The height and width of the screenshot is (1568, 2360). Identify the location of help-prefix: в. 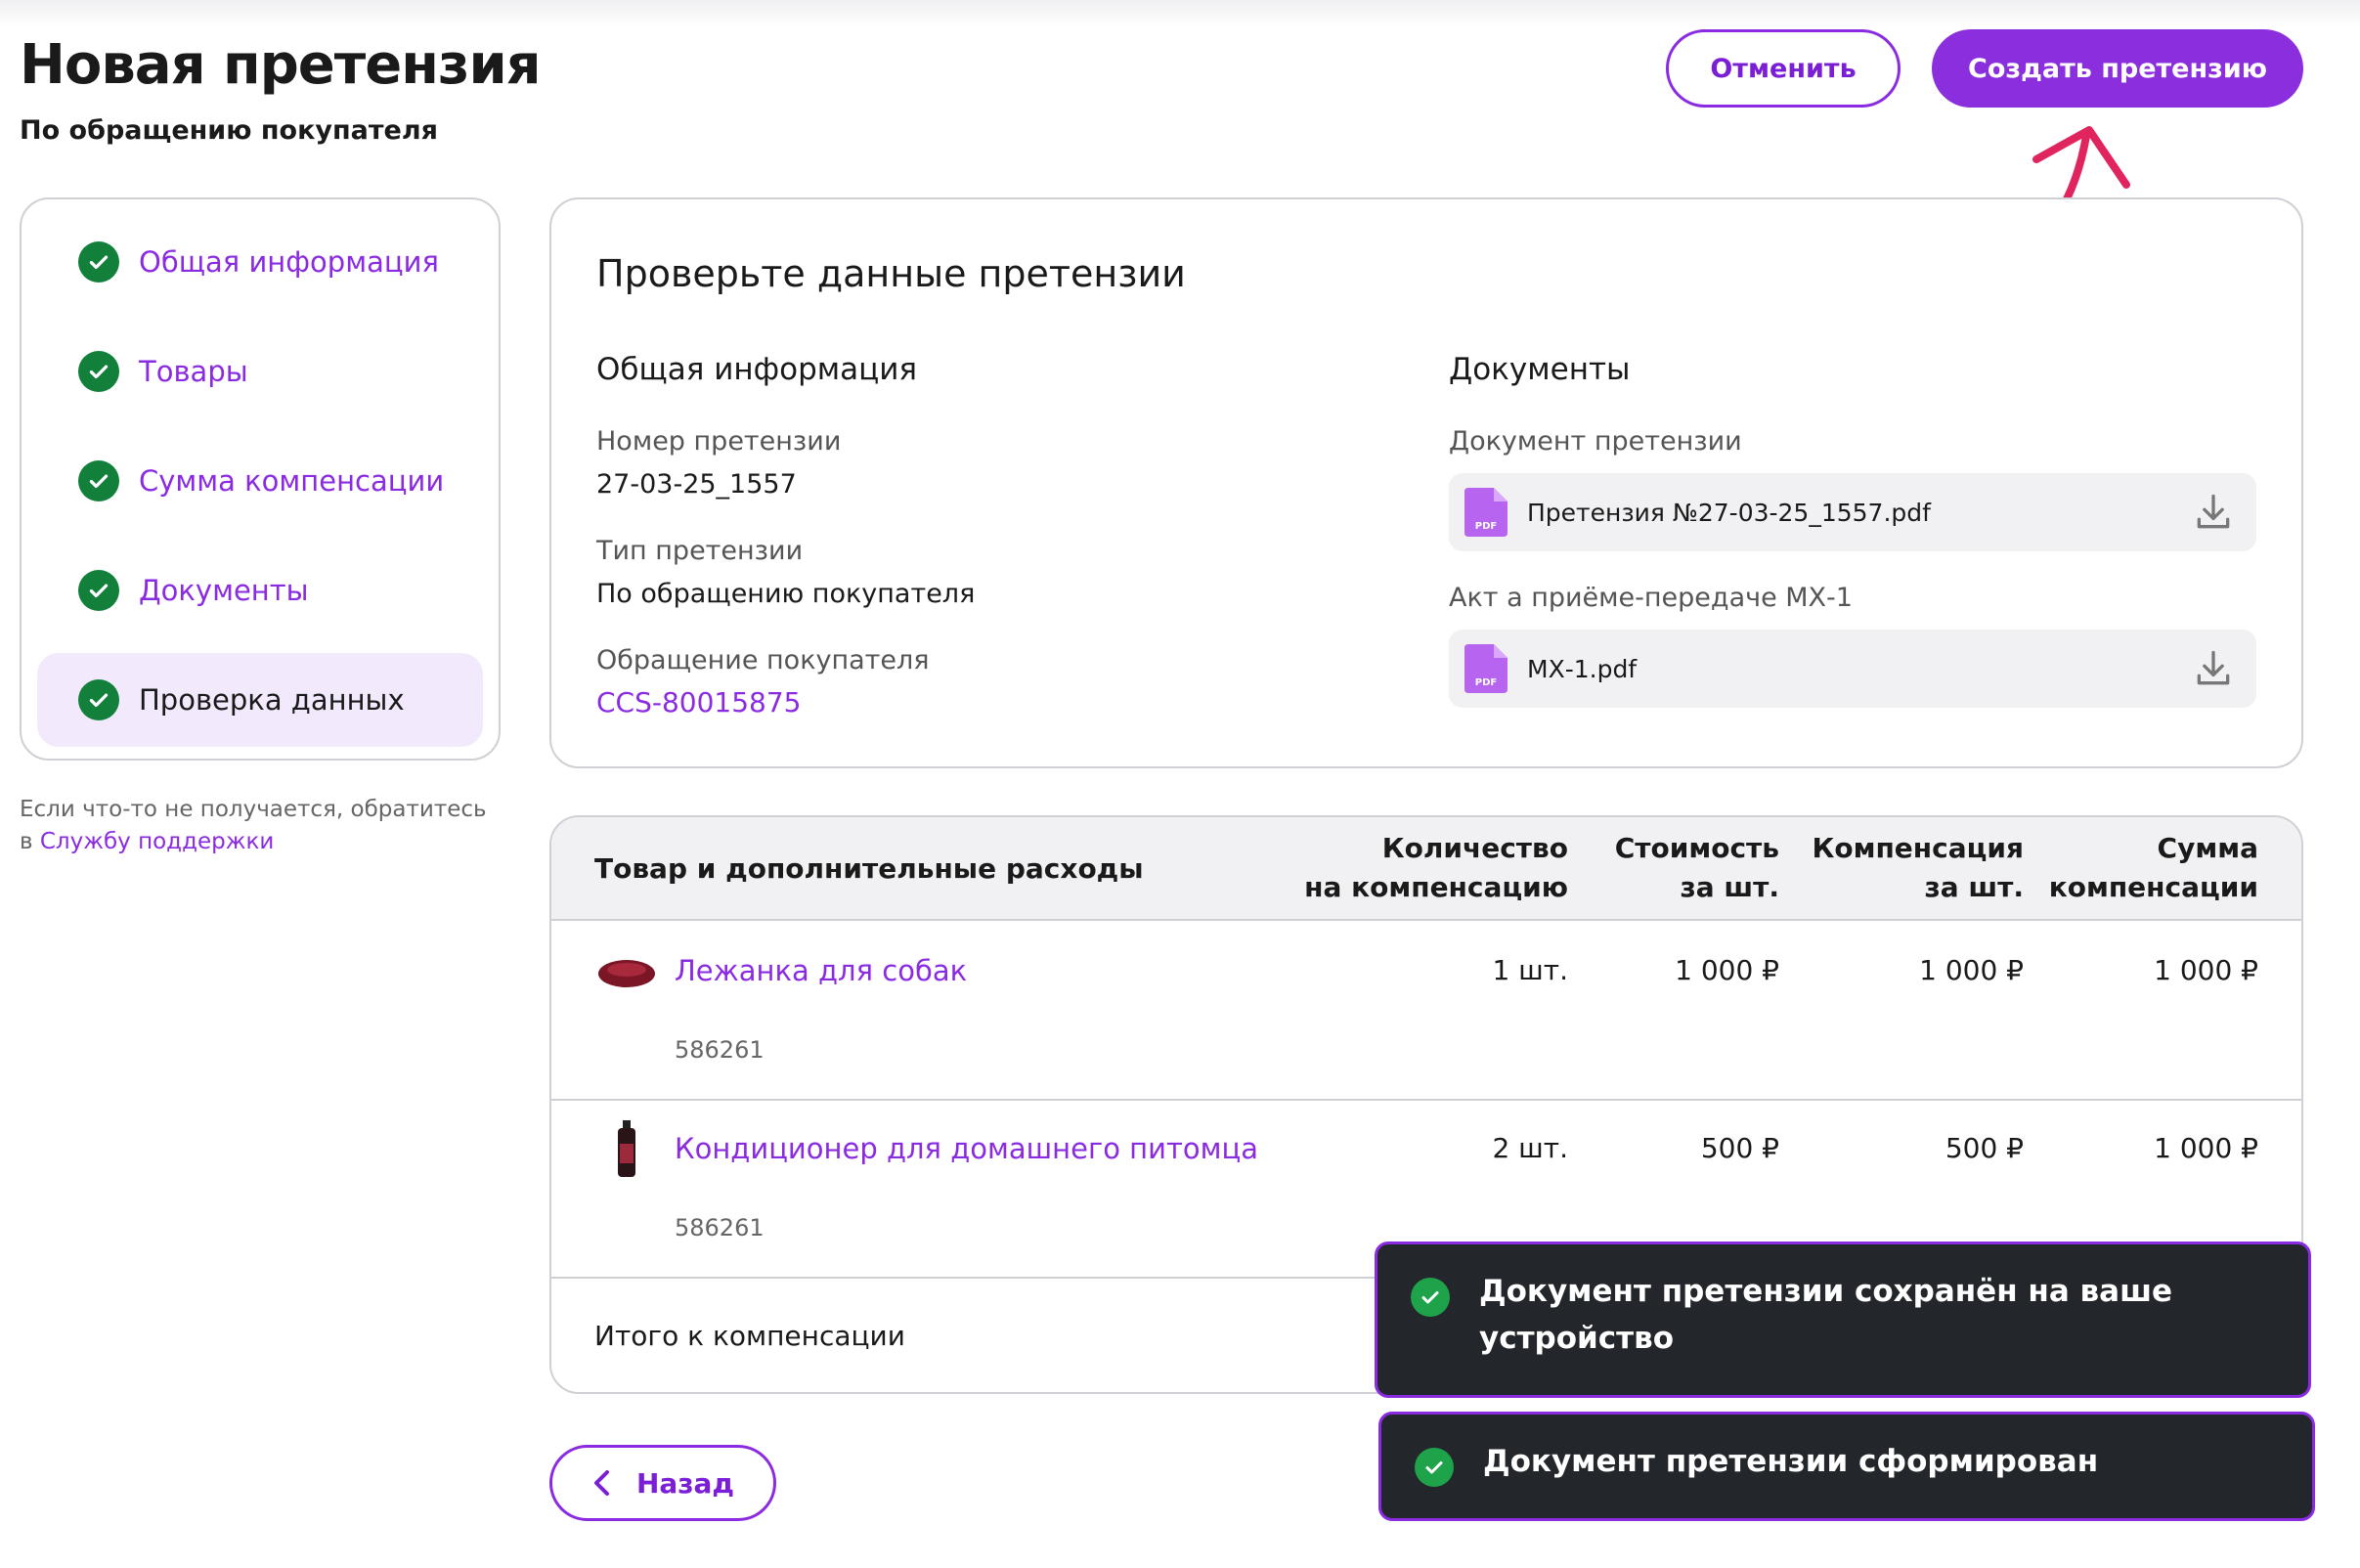
(26, 841).